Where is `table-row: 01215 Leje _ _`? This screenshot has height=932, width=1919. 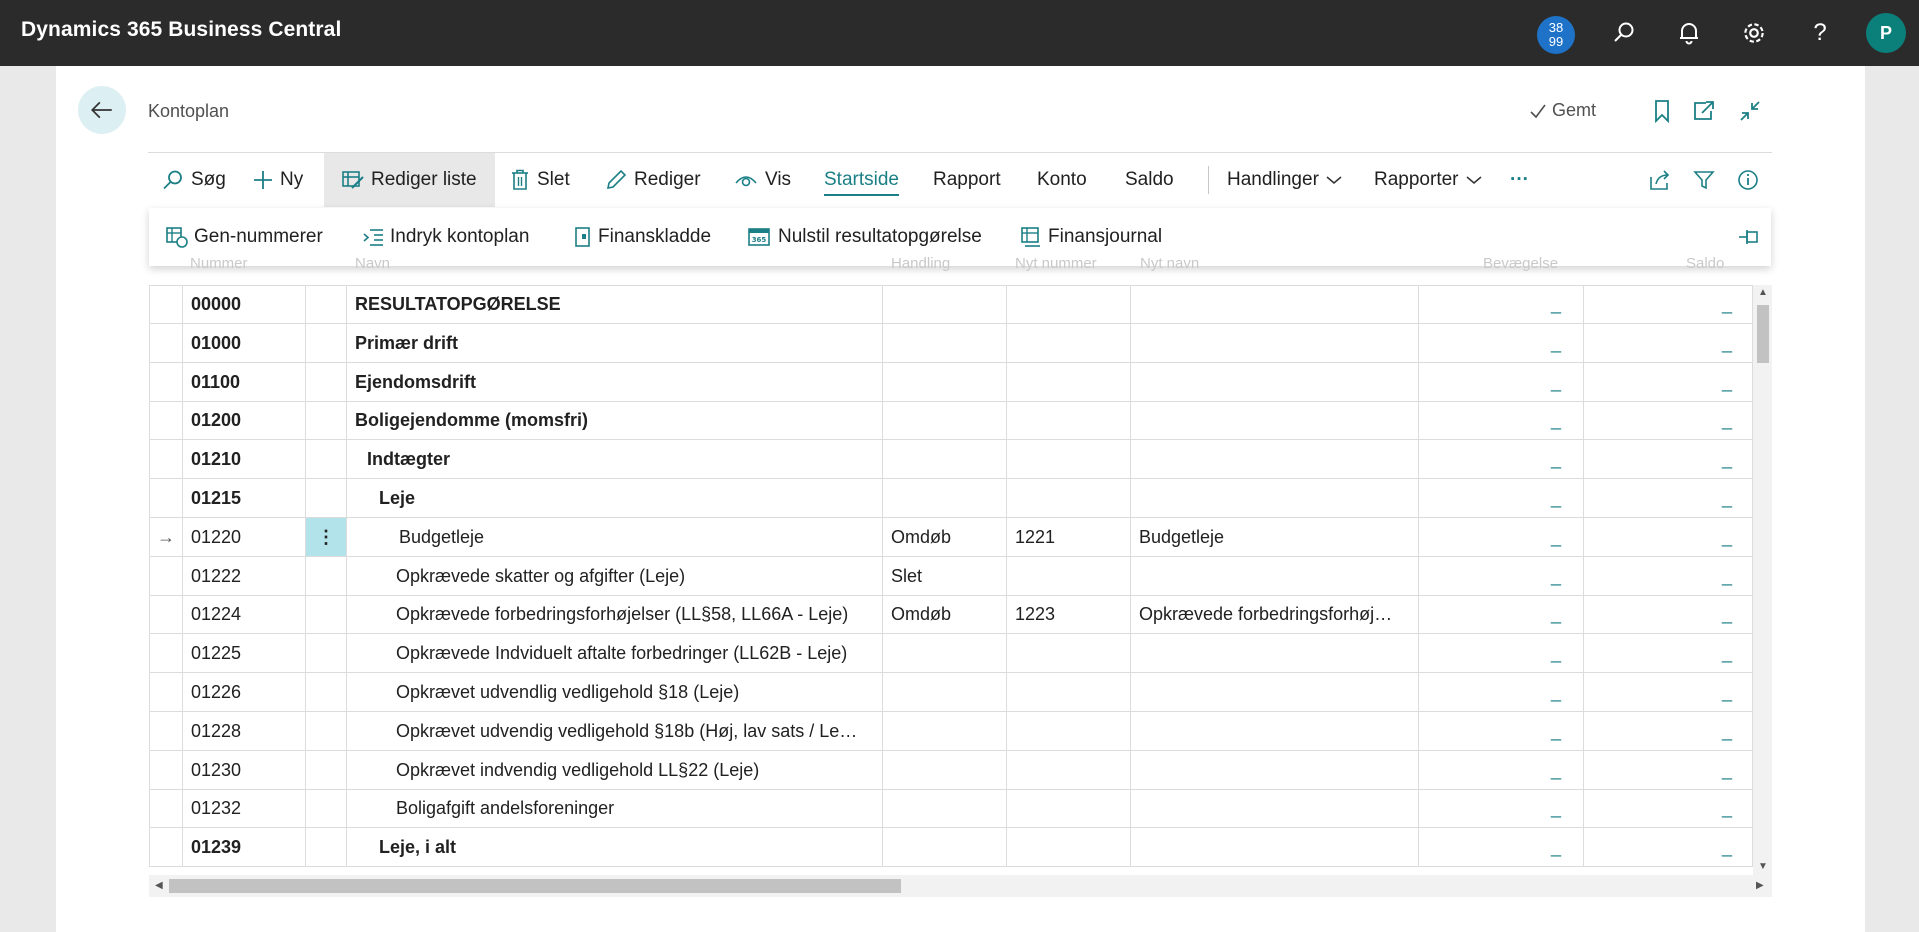
table-row: 01215 Leje _ _ is located at coordinates (951, 498).